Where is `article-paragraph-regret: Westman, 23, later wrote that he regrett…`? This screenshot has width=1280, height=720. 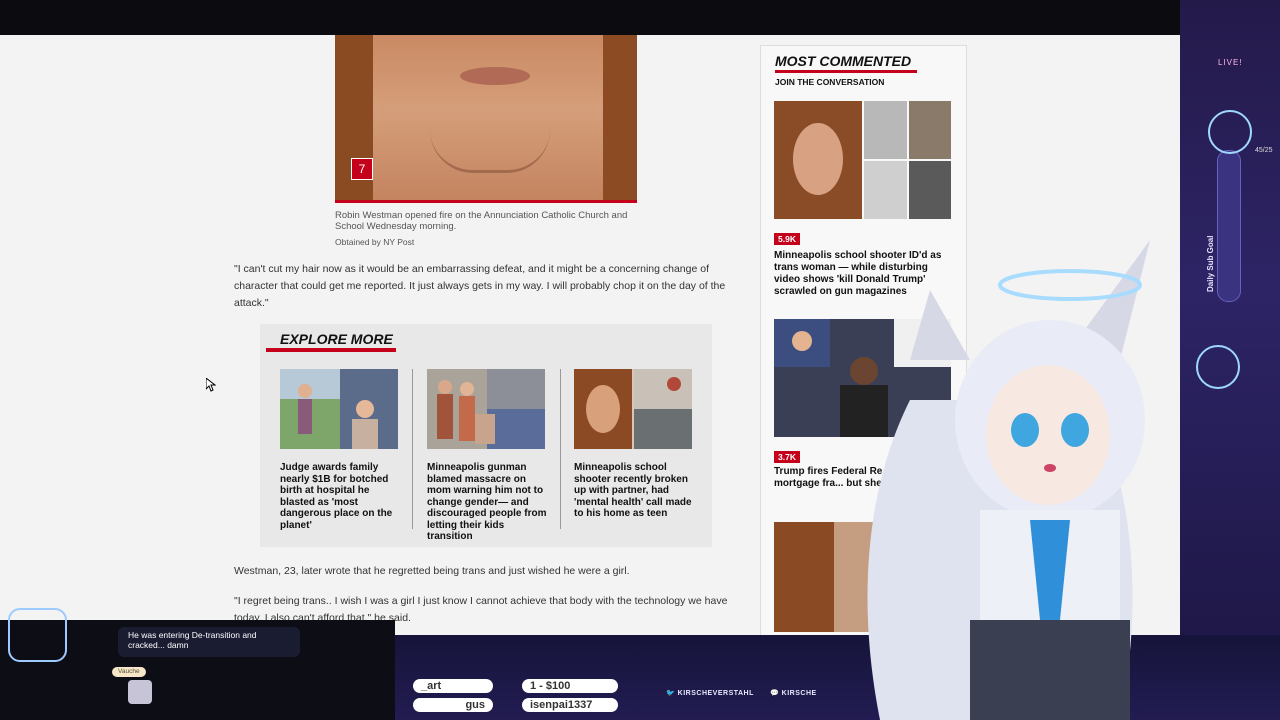
article-paragraph-regret: Westman, 23, later wrote that he regrett… is located at coordinates (432, 571).